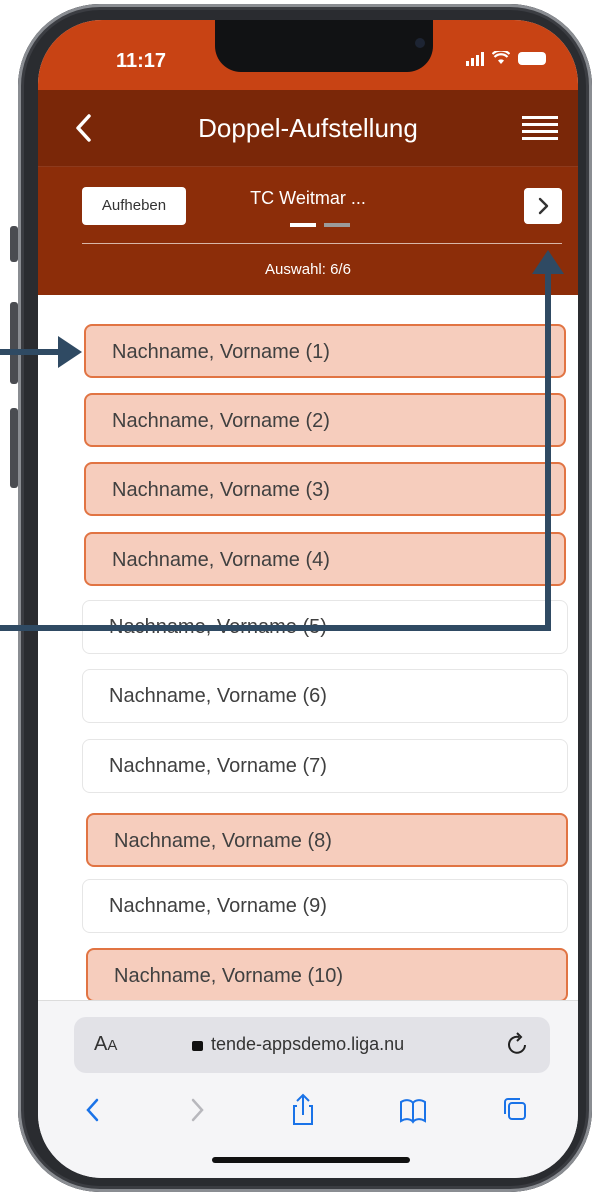 Image resolution: width=595 pixels, height=1197 pixels. Describe the element at coordinates (134, 206) in the screenshot. I see `aufheben-button: Aufheben` at that location.